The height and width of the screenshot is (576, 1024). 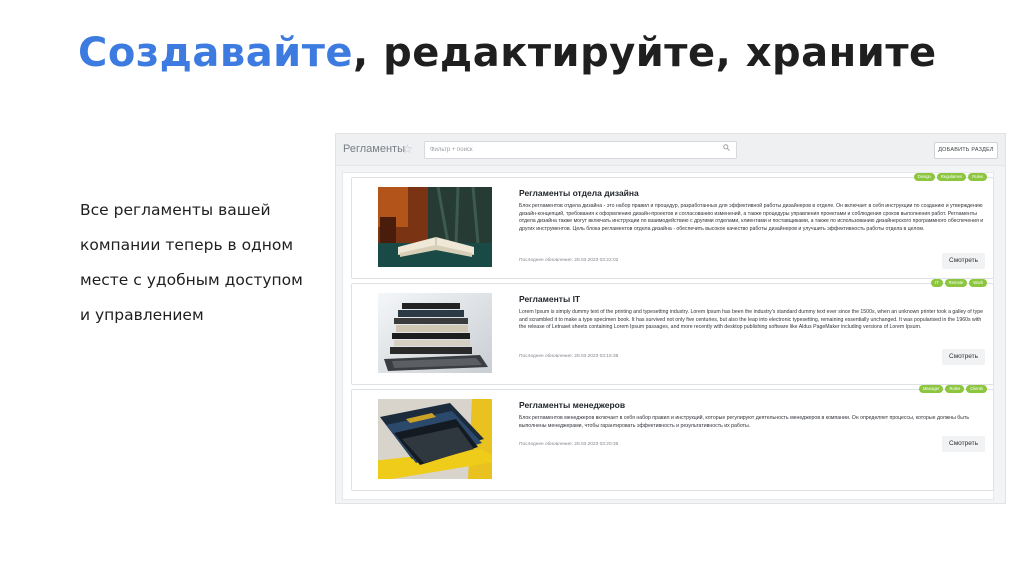 What do you see at coordinates (187, 245) in the screenshot?
I see `slide-text-line: компании теперь в одном` at bounding box center [187, 245].